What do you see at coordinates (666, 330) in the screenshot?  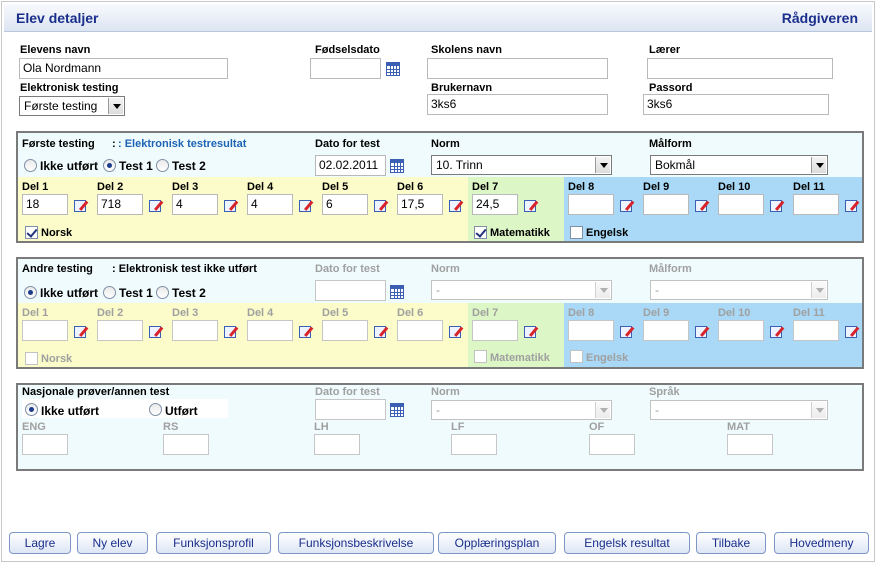 I see `second-del-9-input` at bounding box center [666, 330].